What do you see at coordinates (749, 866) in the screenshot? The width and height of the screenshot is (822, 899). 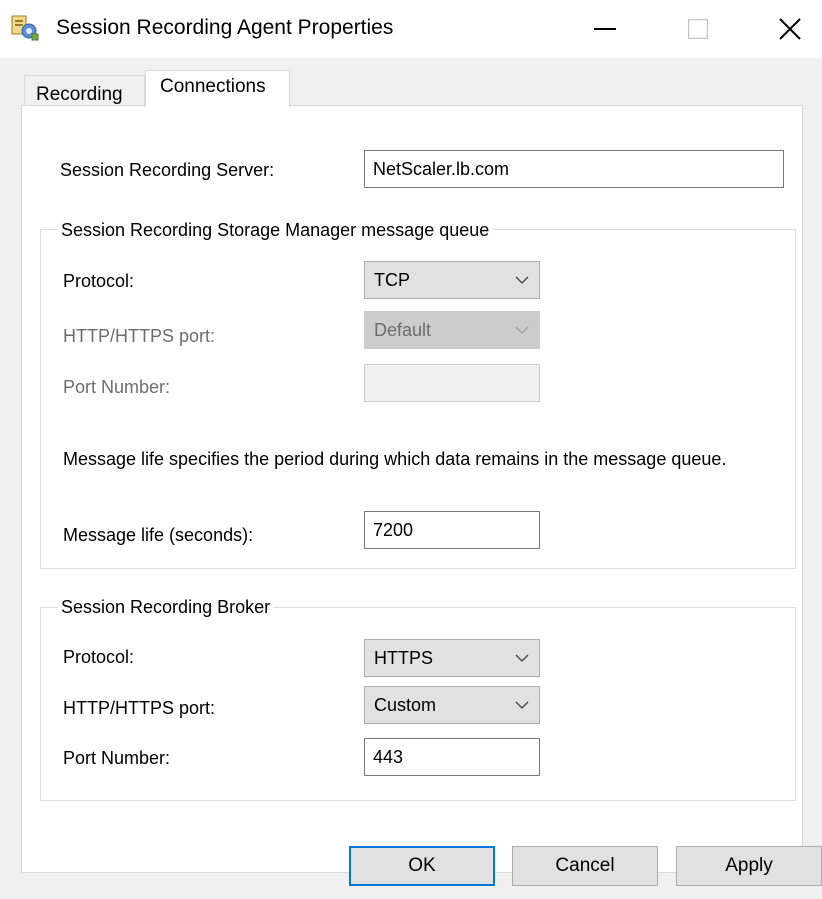 I see `apply-button: Apply` at bounding box center [749, 866].